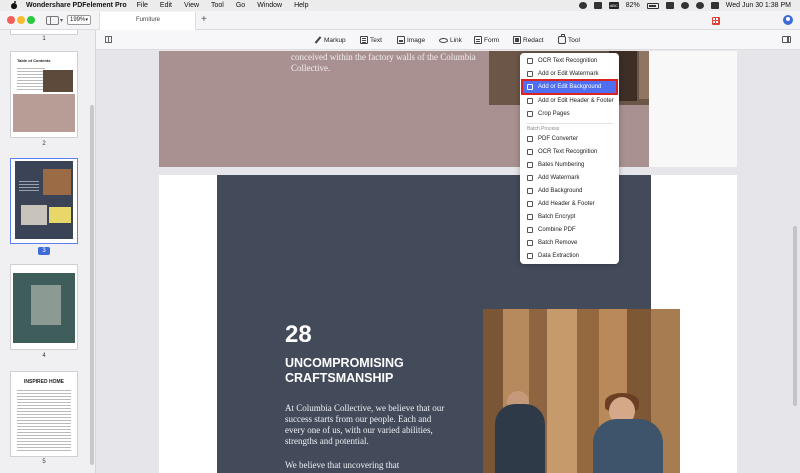 The width and height of the screenshot is (800, 473). Describe the element at coordinates (401, 40) in the screenshot. I see `image-icon` at that location.